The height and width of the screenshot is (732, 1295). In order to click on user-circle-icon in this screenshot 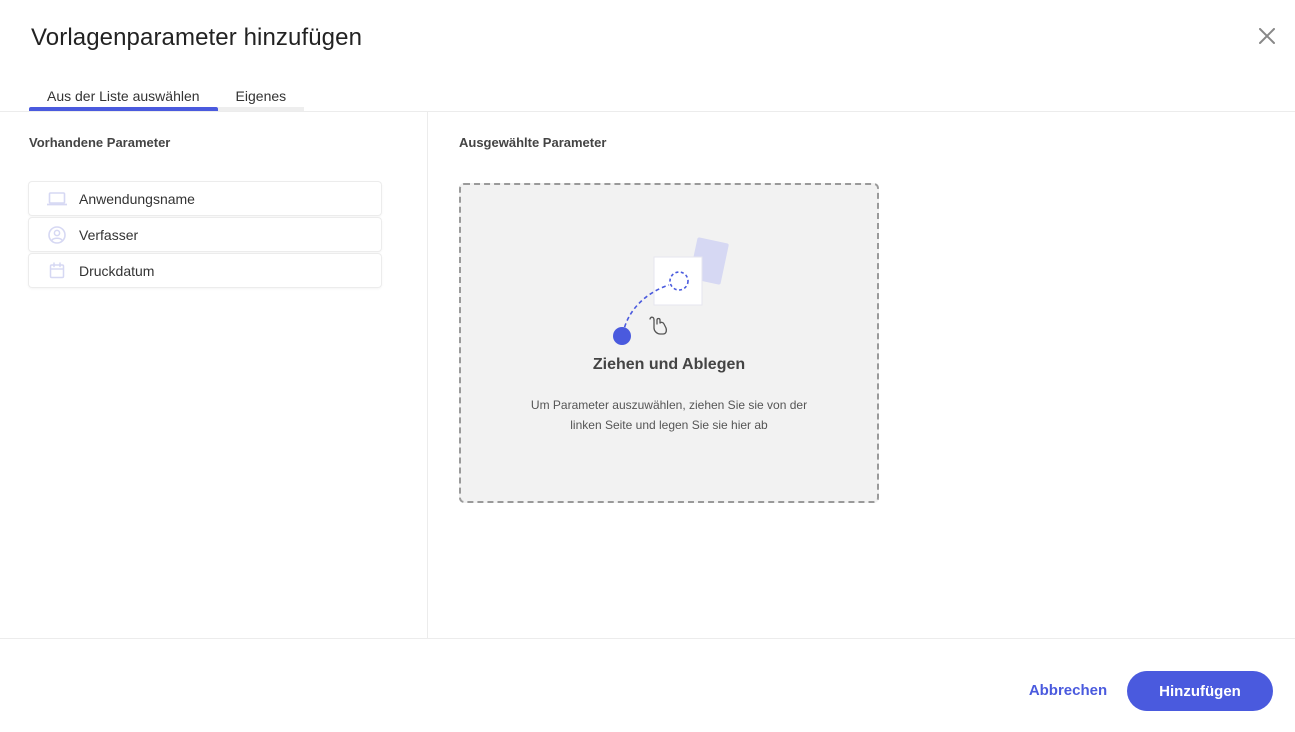, I will do `click(57, 235)`.